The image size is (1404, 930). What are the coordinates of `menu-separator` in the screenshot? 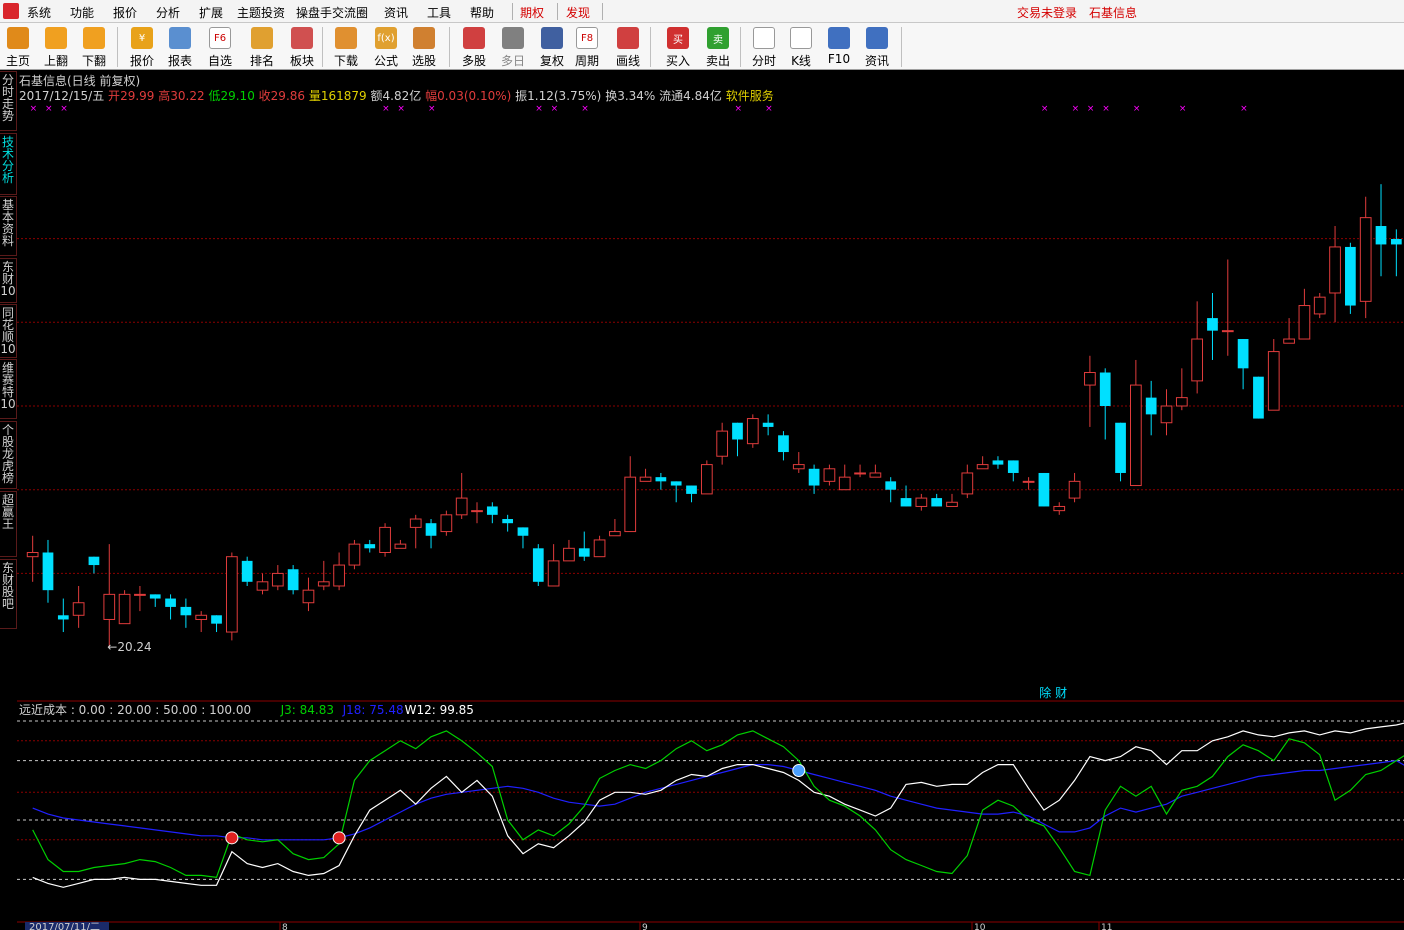 It's located at (602, 11).